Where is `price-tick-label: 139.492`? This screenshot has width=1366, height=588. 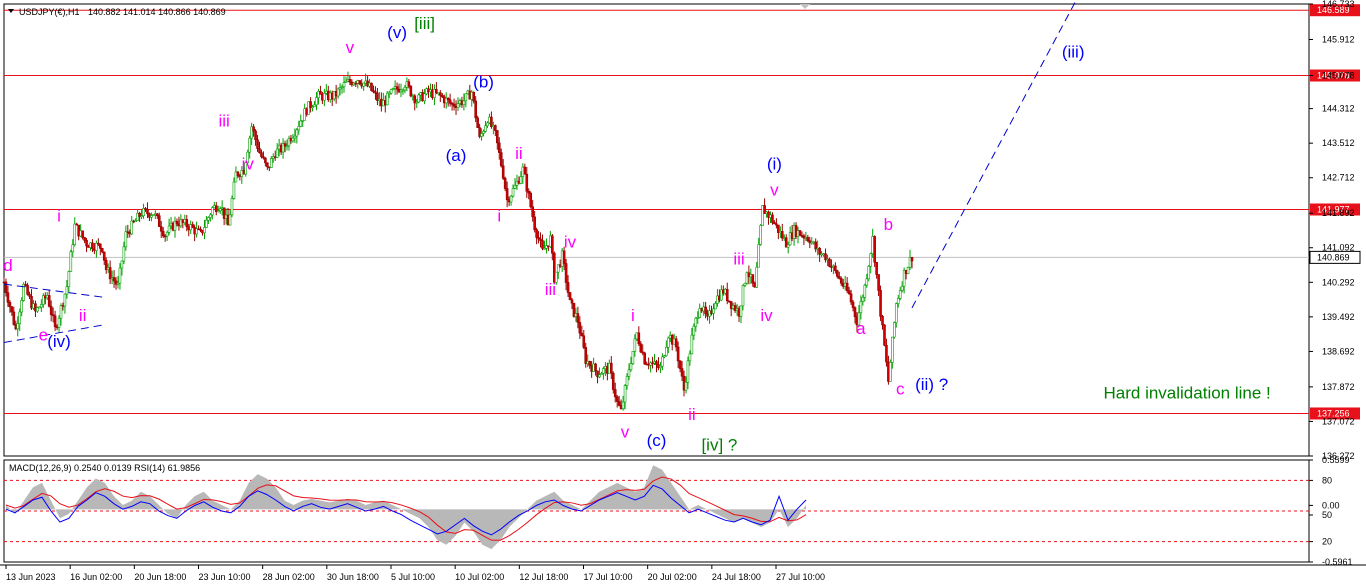
price-tick-label: 139.492 is located at coordinates (1338, 317).